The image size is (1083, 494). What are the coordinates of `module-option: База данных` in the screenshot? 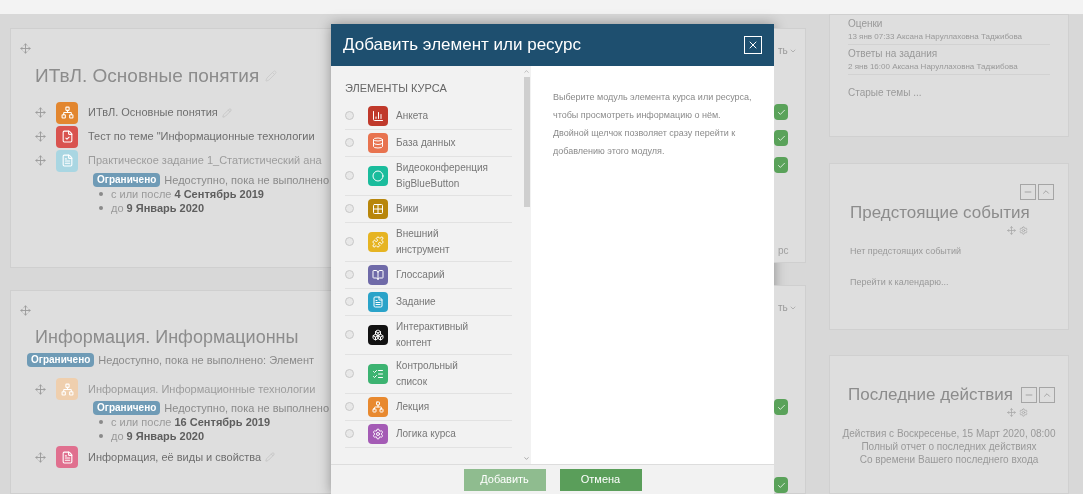 It's located at (428, 143).